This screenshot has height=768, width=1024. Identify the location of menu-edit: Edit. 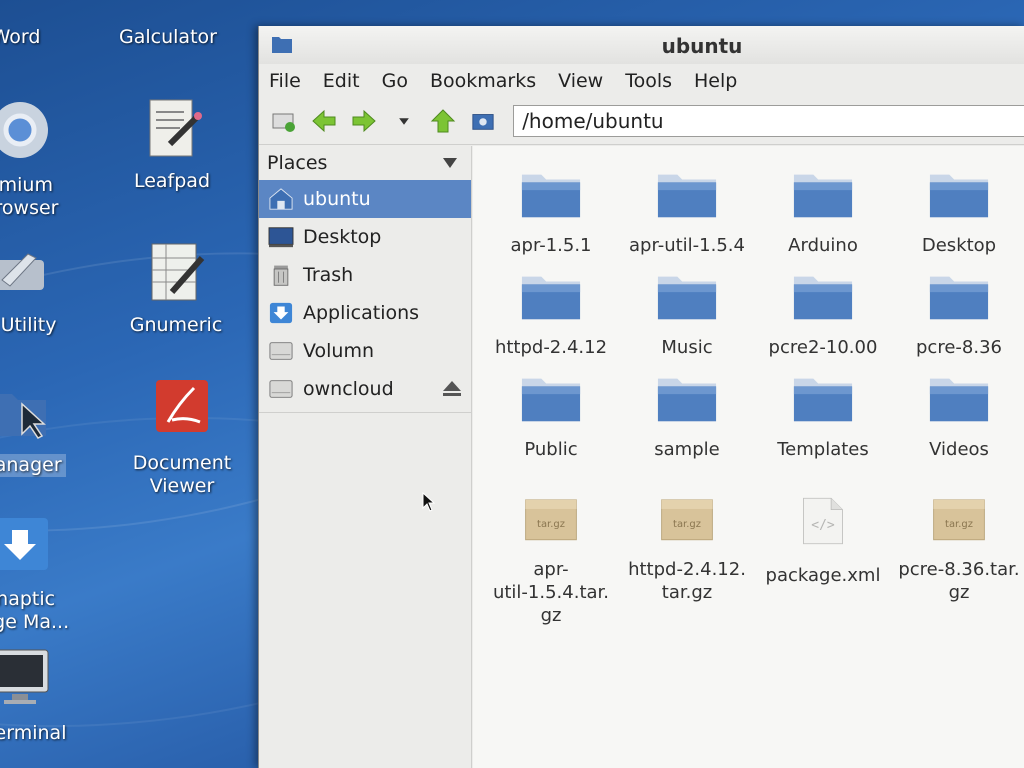
(341, 81).